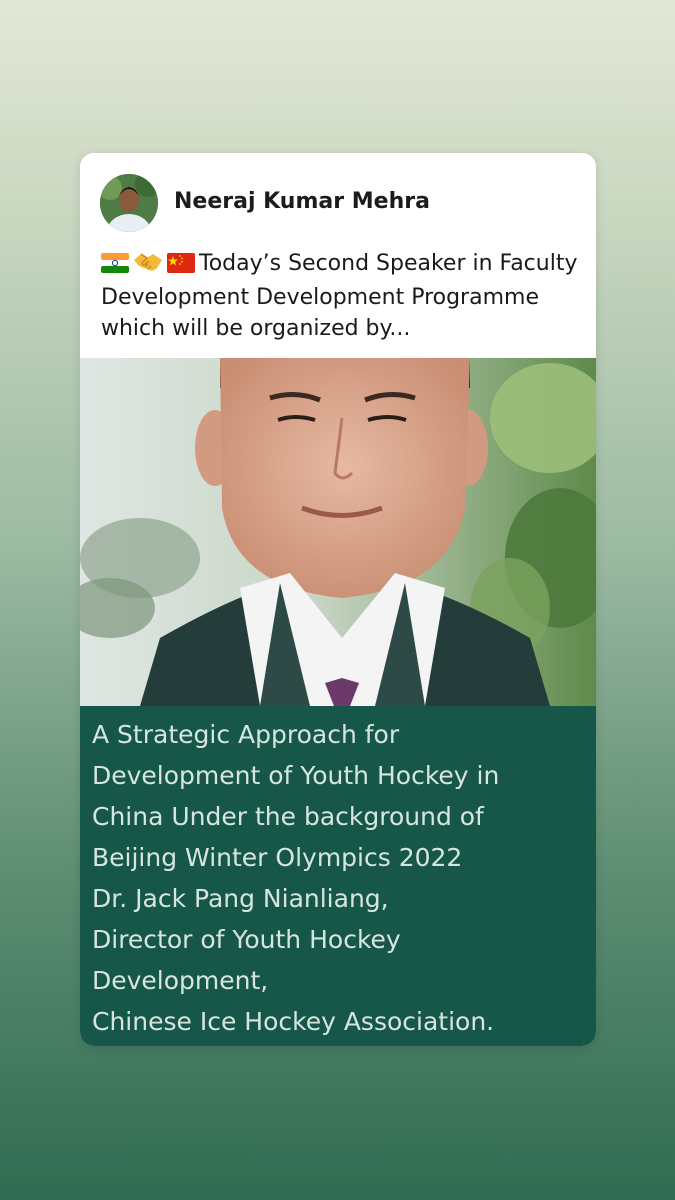  Describe the element at coordinates (129, 203) in the screenshot. I see `avatar` at that location.